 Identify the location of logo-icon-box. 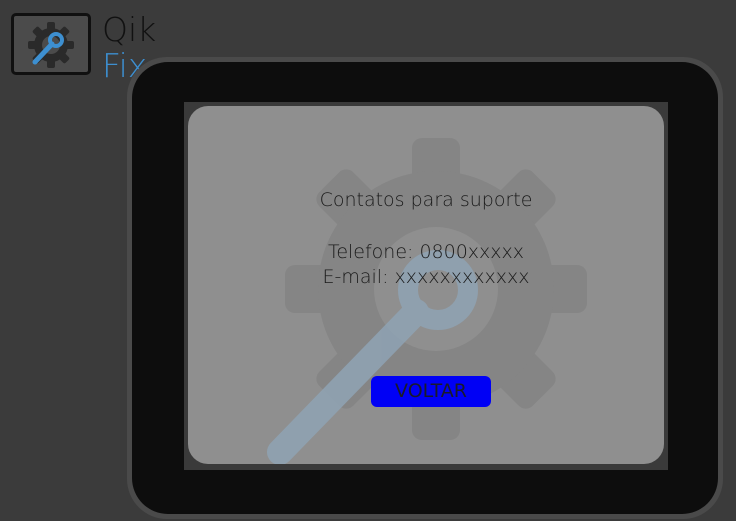
(51, 44).